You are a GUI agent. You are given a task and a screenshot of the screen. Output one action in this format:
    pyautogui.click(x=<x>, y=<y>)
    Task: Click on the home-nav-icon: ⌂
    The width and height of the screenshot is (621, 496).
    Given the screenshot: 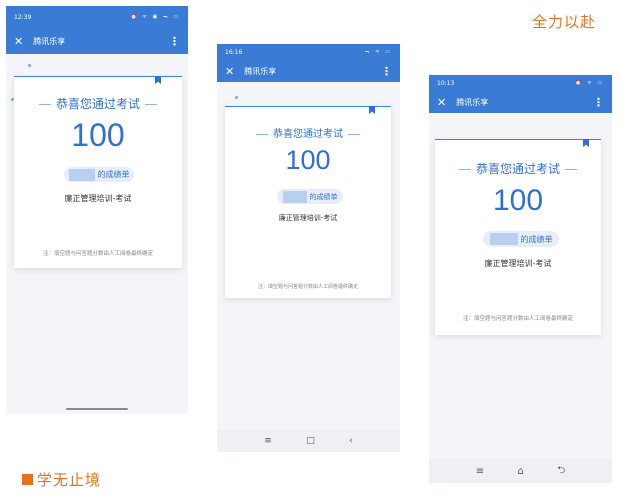 What is the action you would take?
    pyautogui.click(x=521, y=471)
    